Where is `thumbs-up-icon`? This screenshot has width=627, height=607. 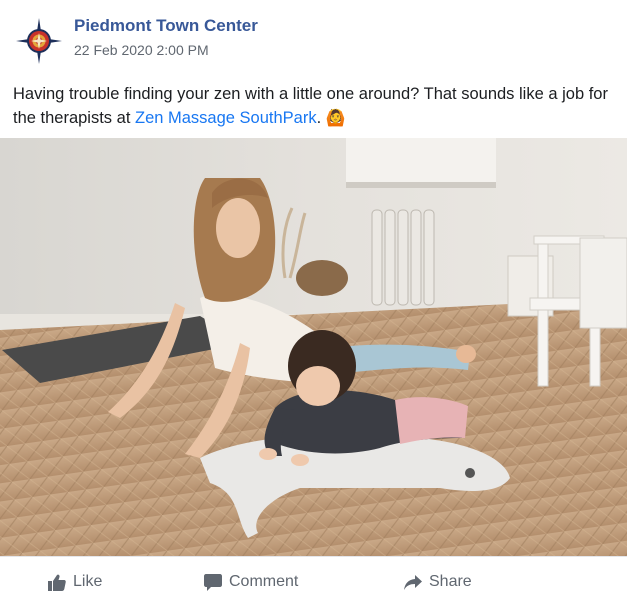 thumbs-up-icon is located at coordinates (57, 582).